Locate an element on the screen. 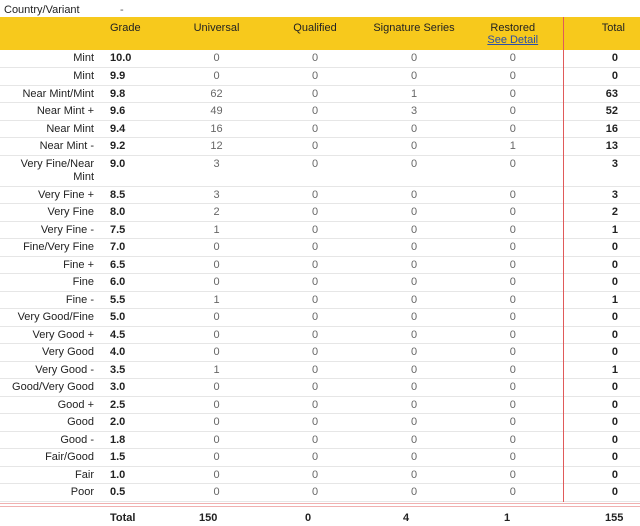  footer-universal: 150 is located at coordinates (208, 518).